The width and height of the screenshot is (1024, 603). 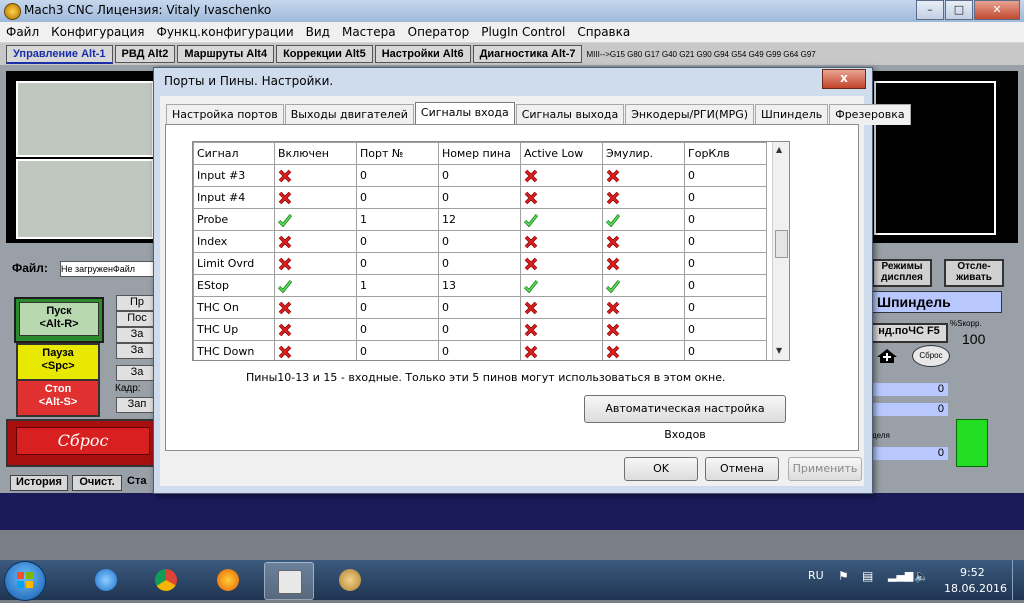 I want to click on signal-cell: Input #4, so click(x=234, y=197).